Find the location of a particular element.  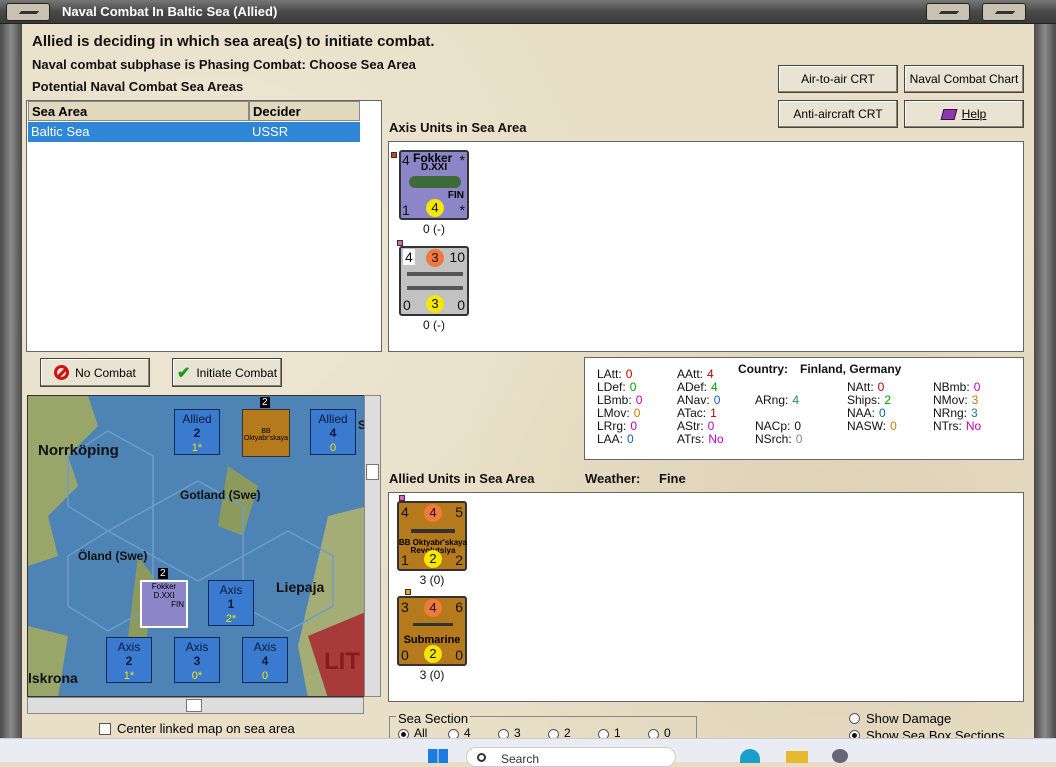

stat-key: ATac: is located at coordinates (692, 413).